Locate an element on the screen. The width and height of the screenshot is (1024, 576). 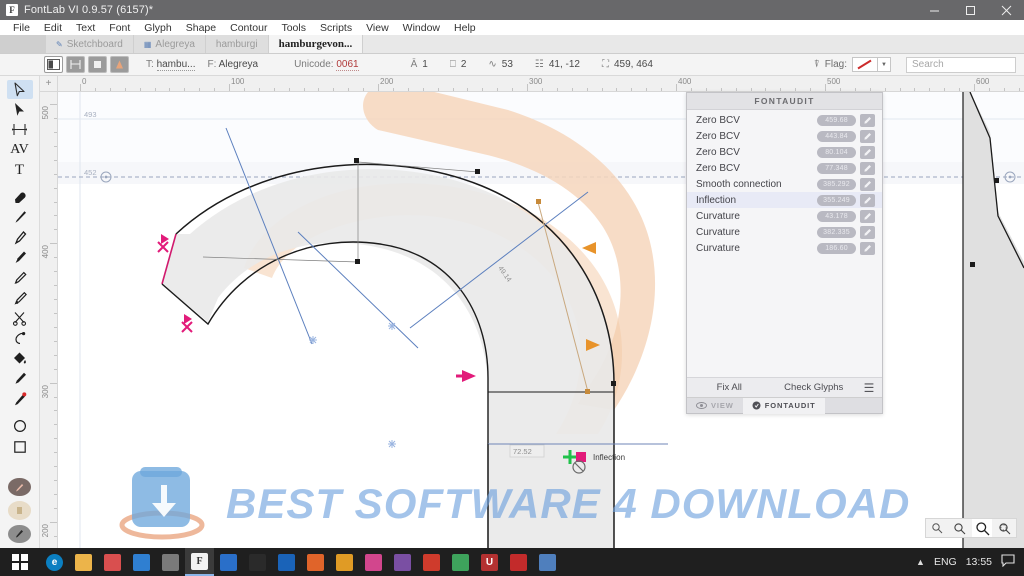
taskbar-app-save is located at coordinates (112, 562).